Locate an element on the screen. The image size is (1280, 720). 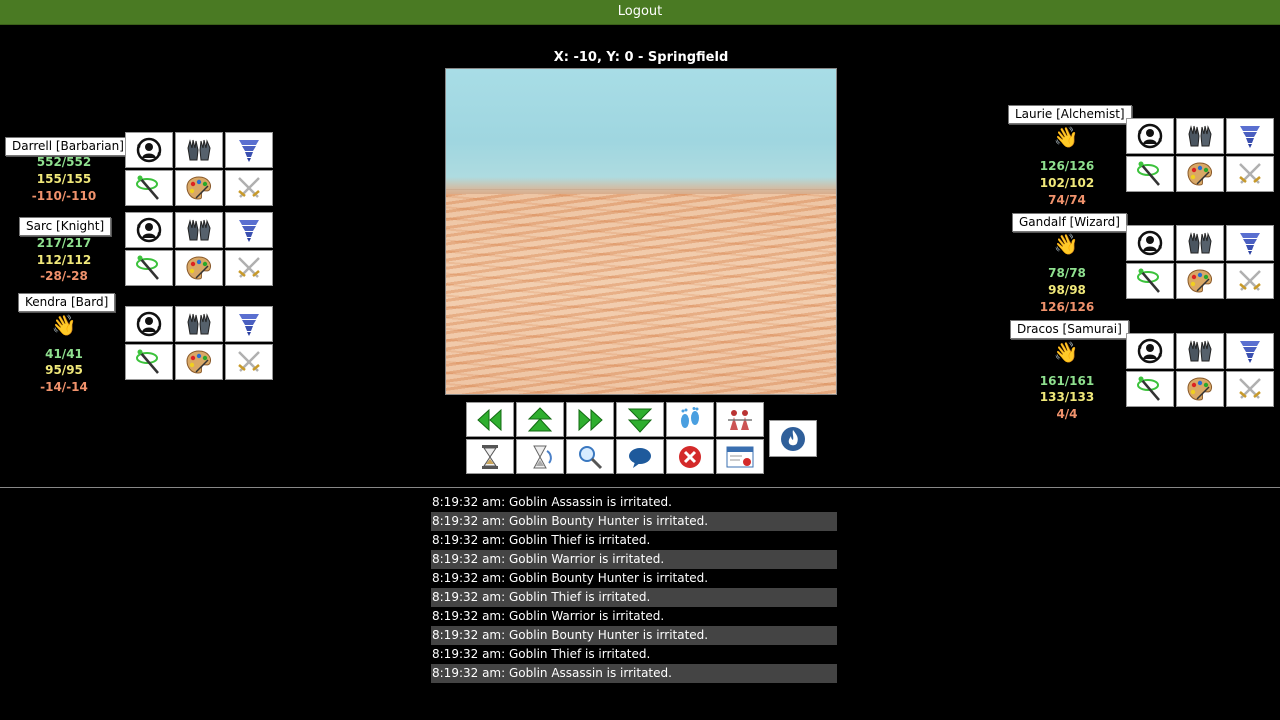
scene-view is located at coordinates (641, 231).